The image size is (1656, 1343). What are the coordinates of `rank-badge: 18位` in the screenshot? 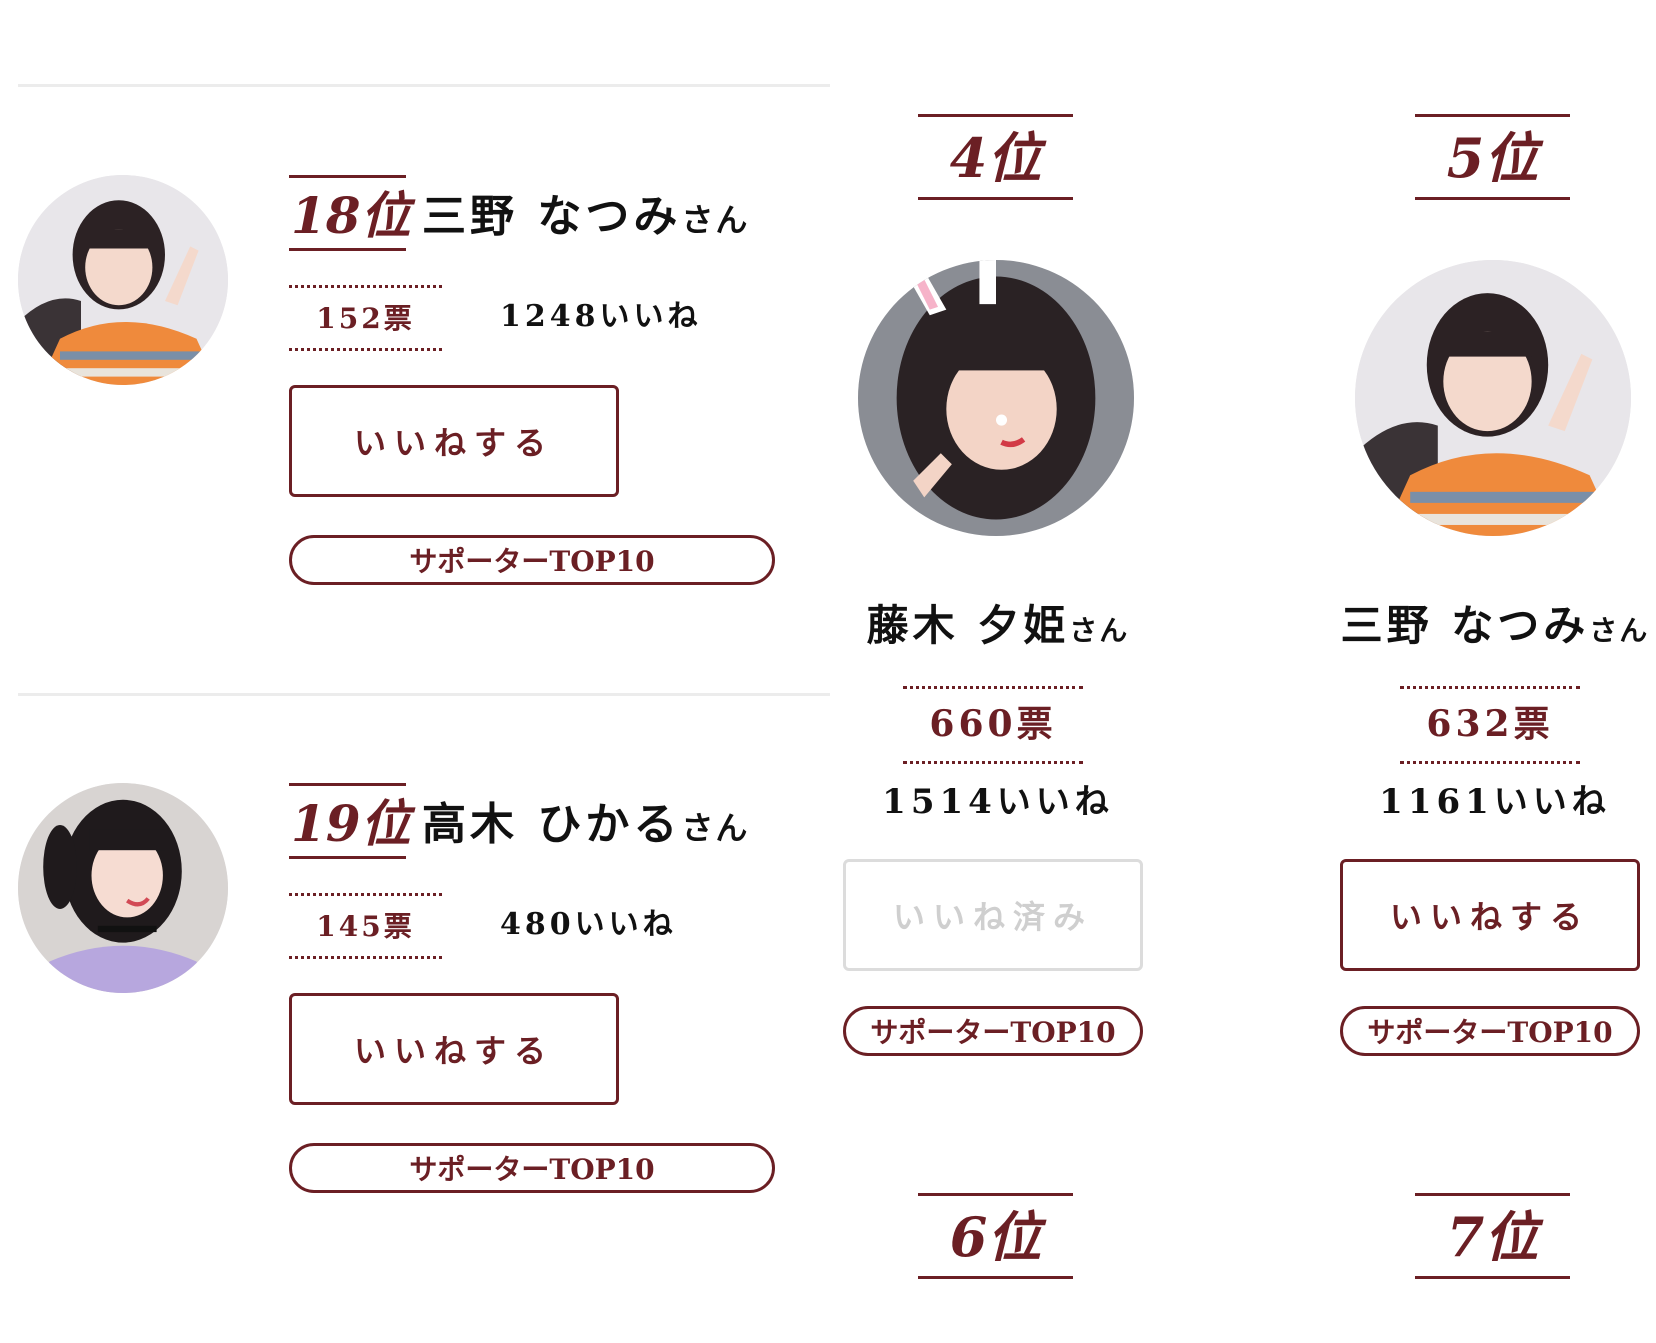 It's located at (350, 213).